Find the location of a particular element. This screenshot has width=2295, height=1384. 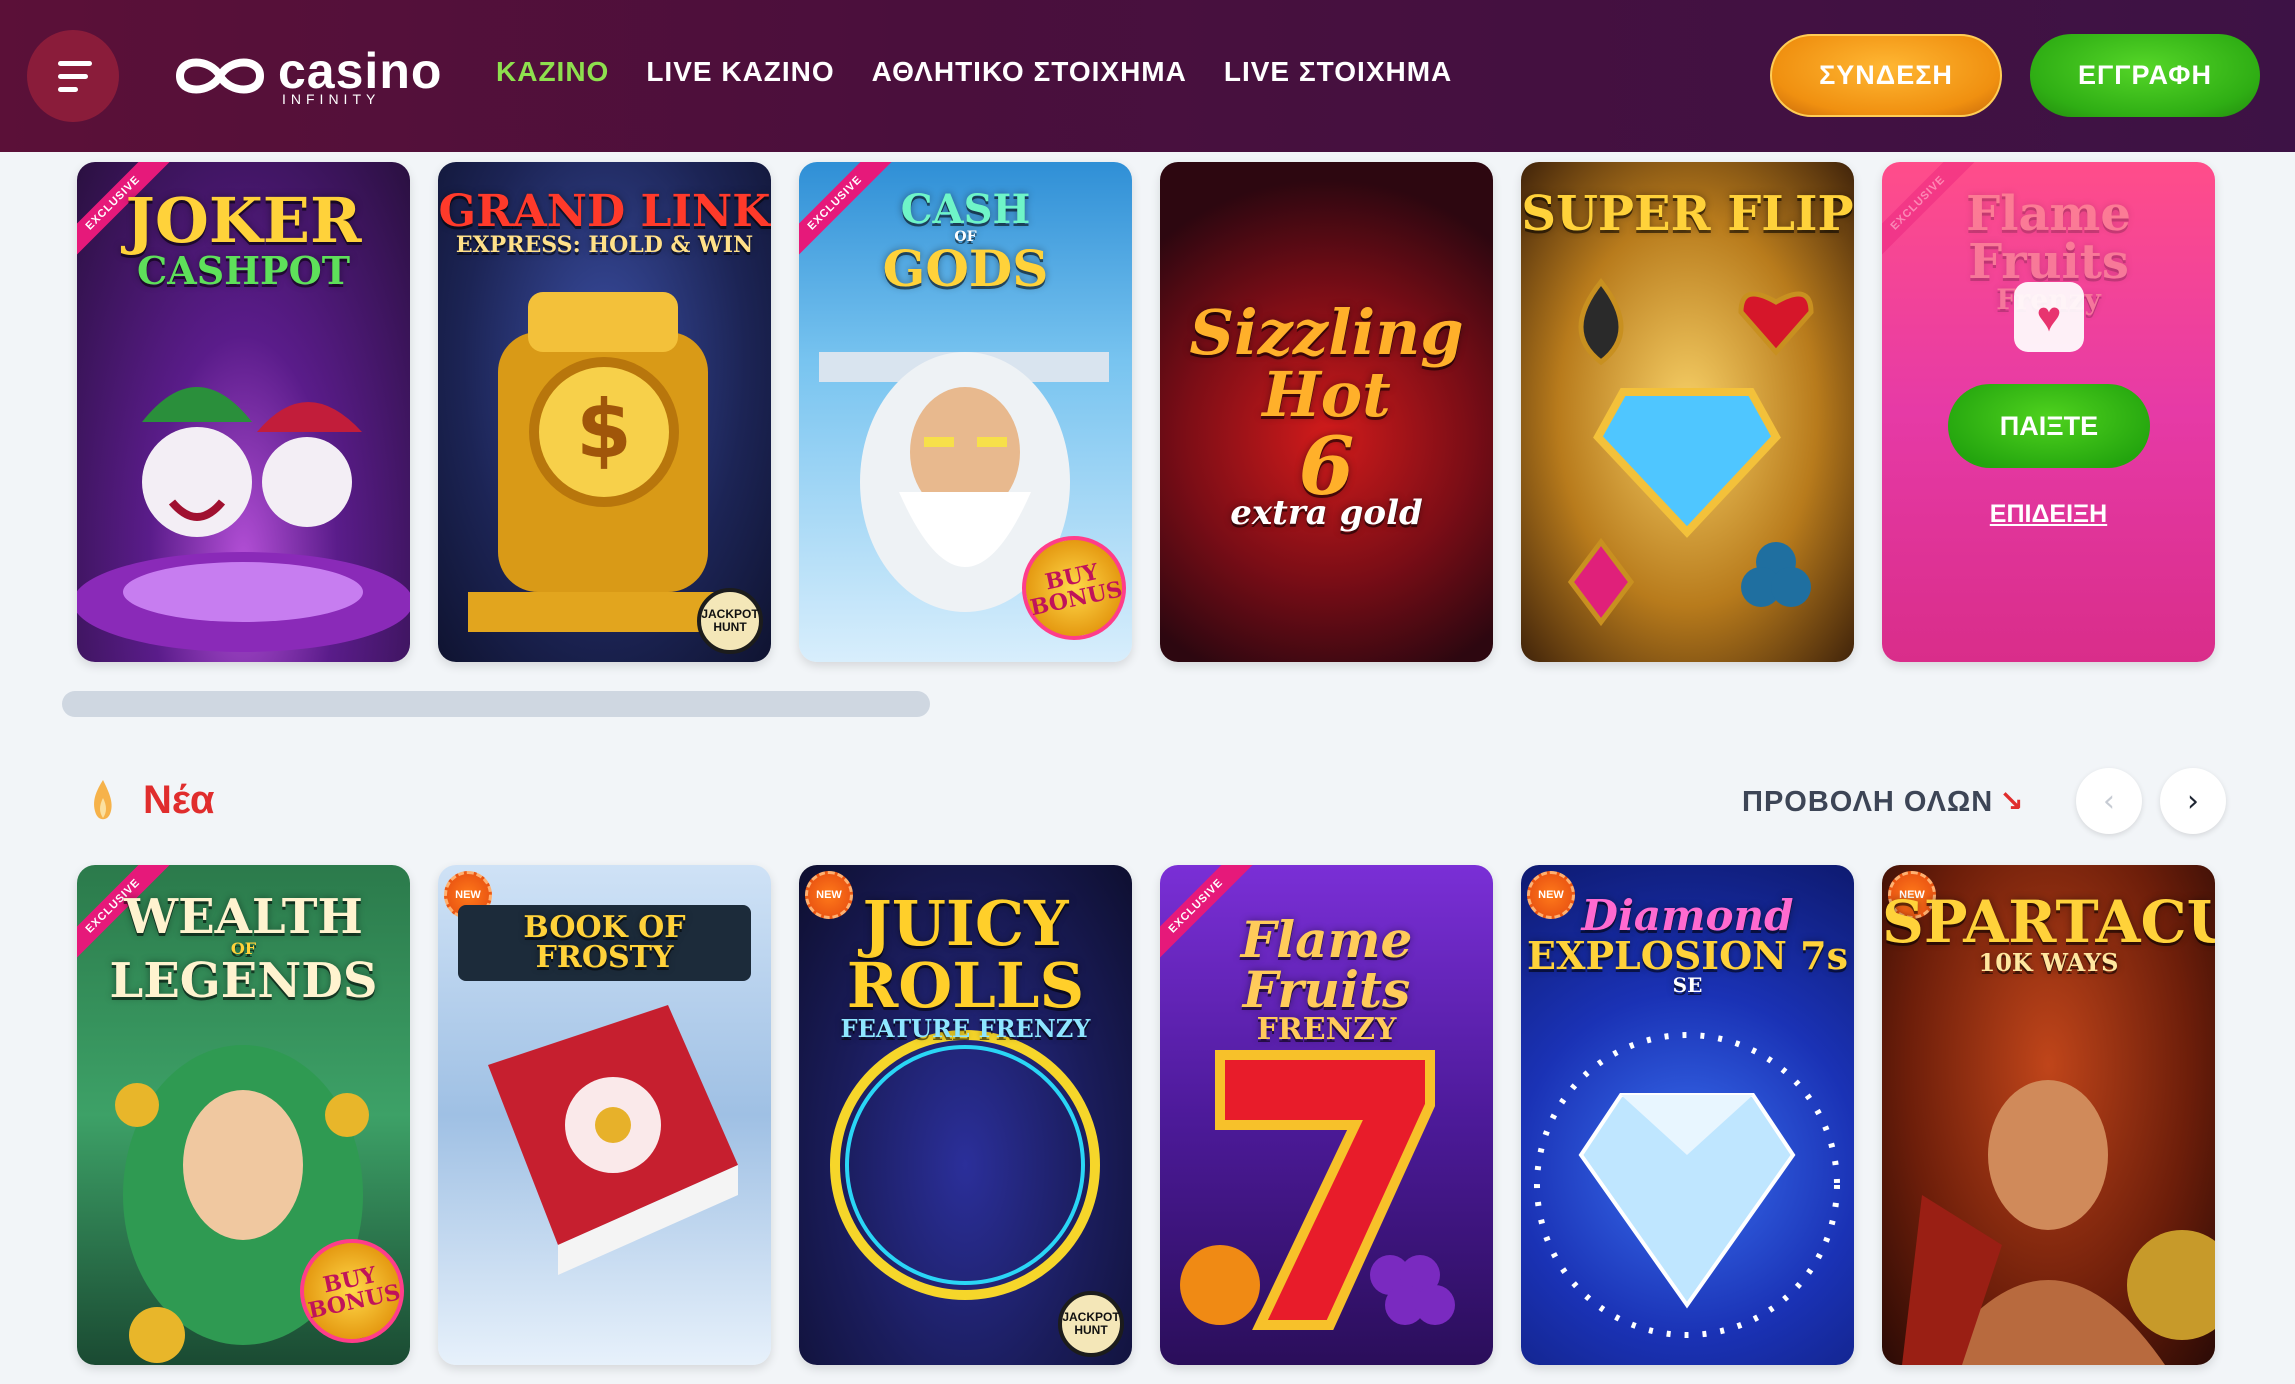

game-subtitle: EXPRESS: HOLD & WIN is located at coordinates (604, 245).